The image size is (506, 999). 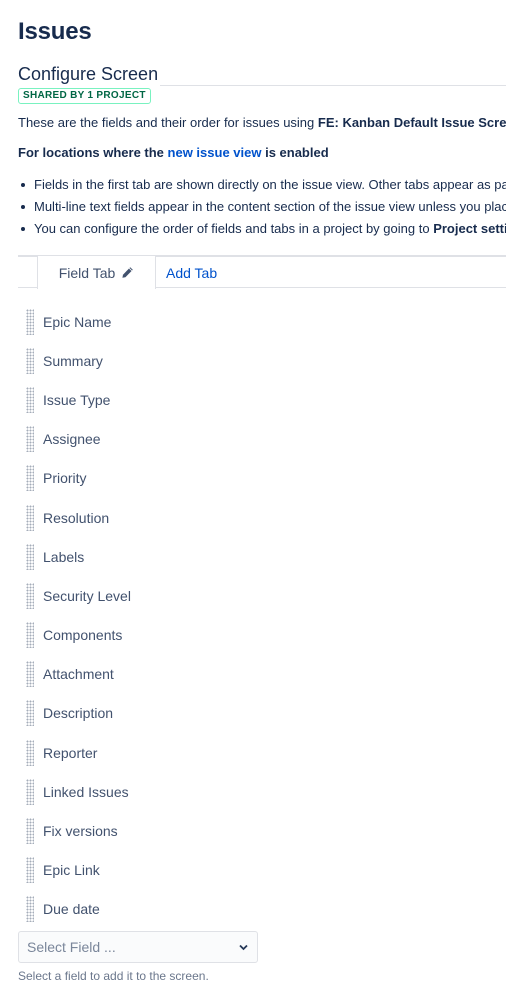 I want to click on field-row-epic-name: Epic Name, so click(x=78, y=321).